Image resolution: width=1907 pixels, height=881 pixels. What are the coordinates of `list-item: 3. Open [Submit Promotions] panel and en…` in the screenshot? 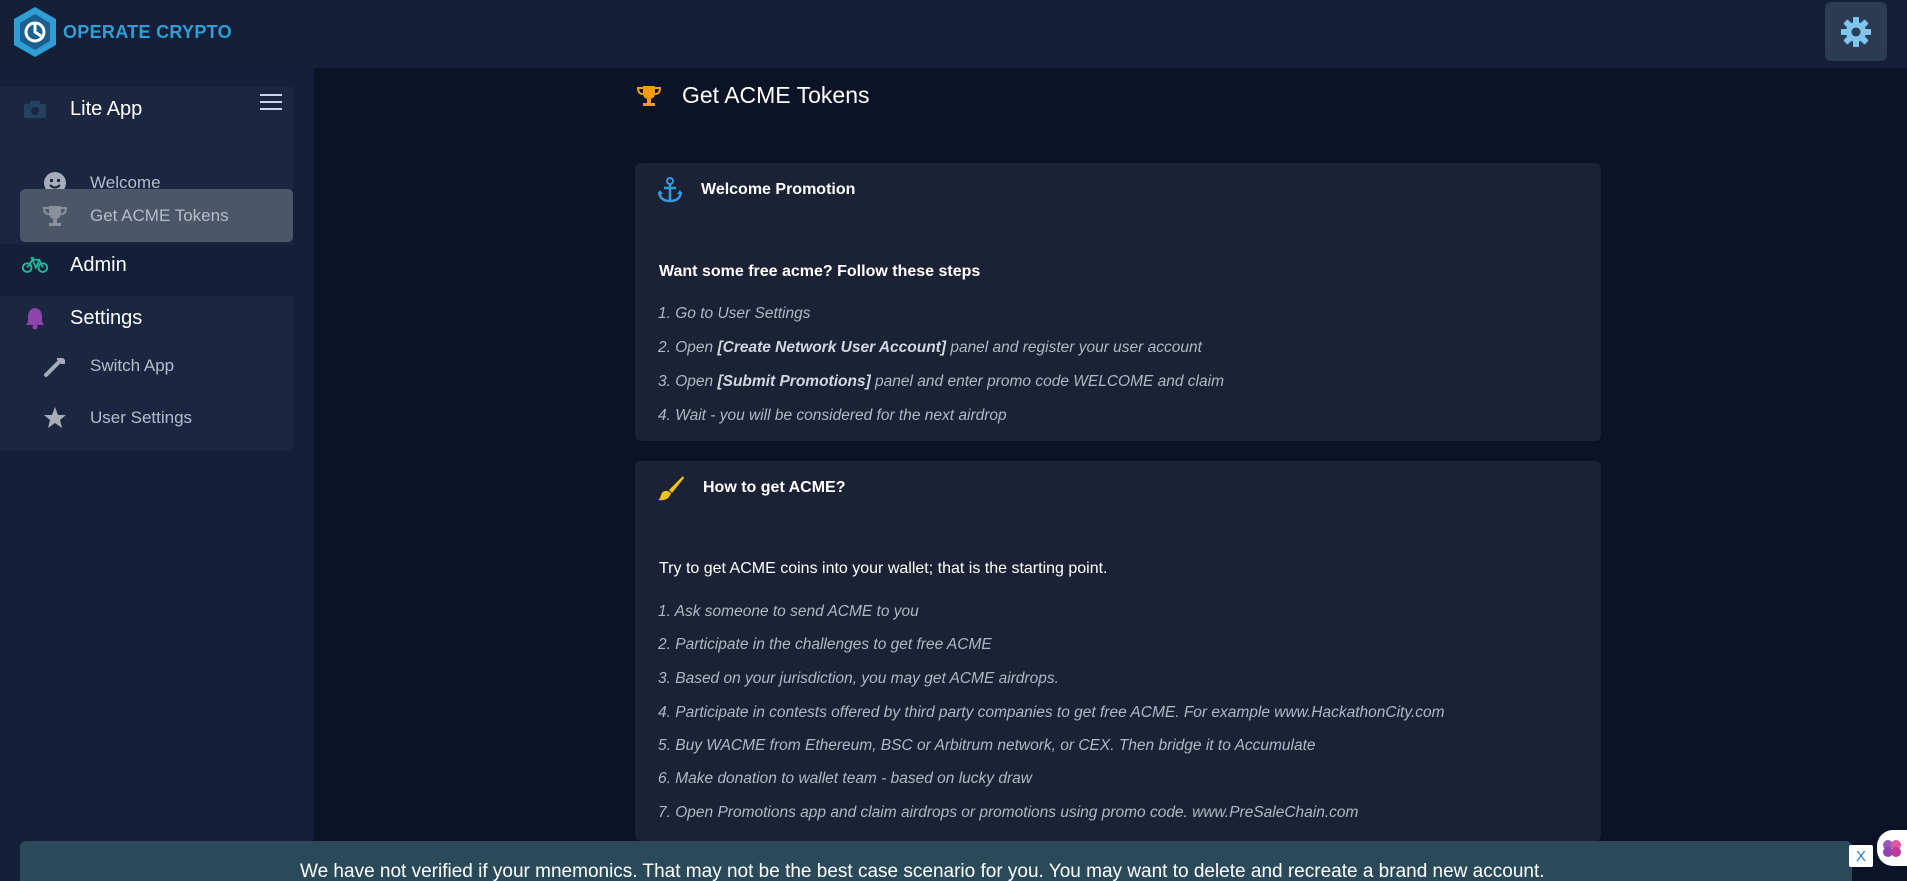 It's located at (941, 382).